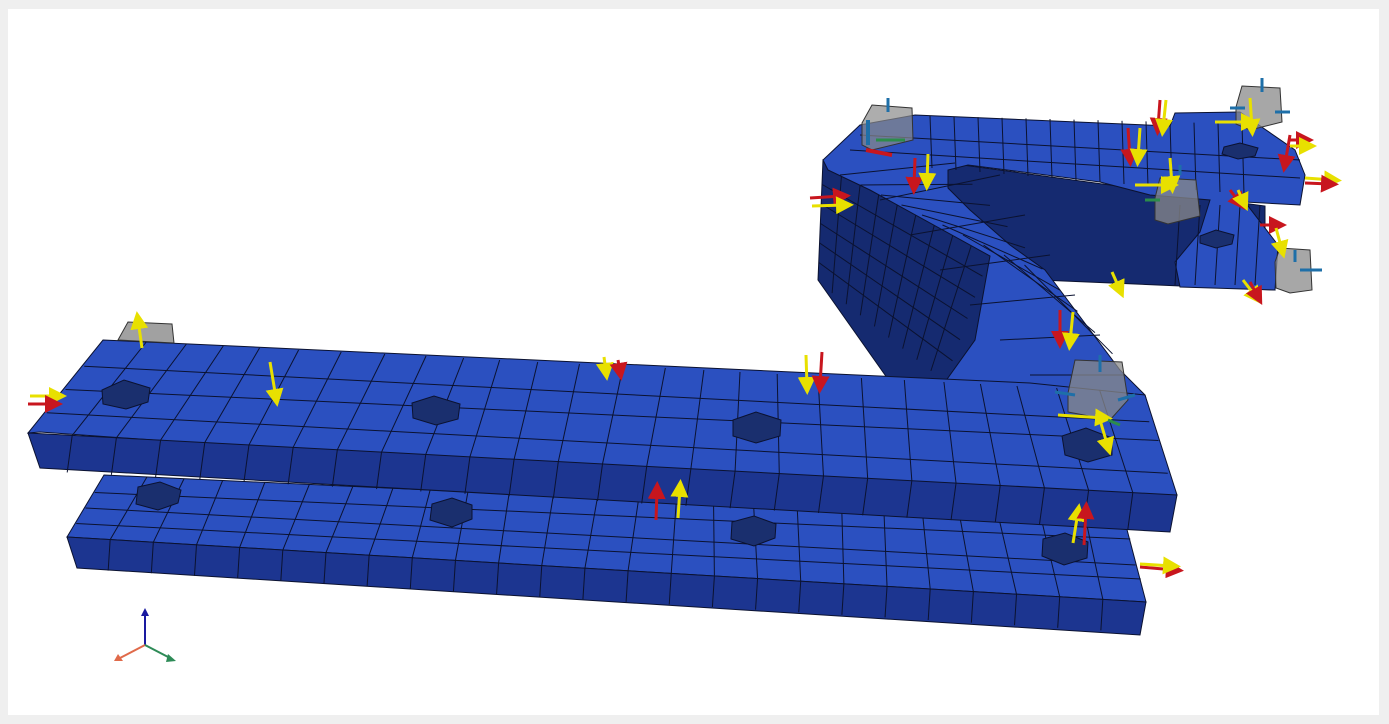 The image size is (1389, 724). I want to click on axis-z-head-icon, so click(145, 612).